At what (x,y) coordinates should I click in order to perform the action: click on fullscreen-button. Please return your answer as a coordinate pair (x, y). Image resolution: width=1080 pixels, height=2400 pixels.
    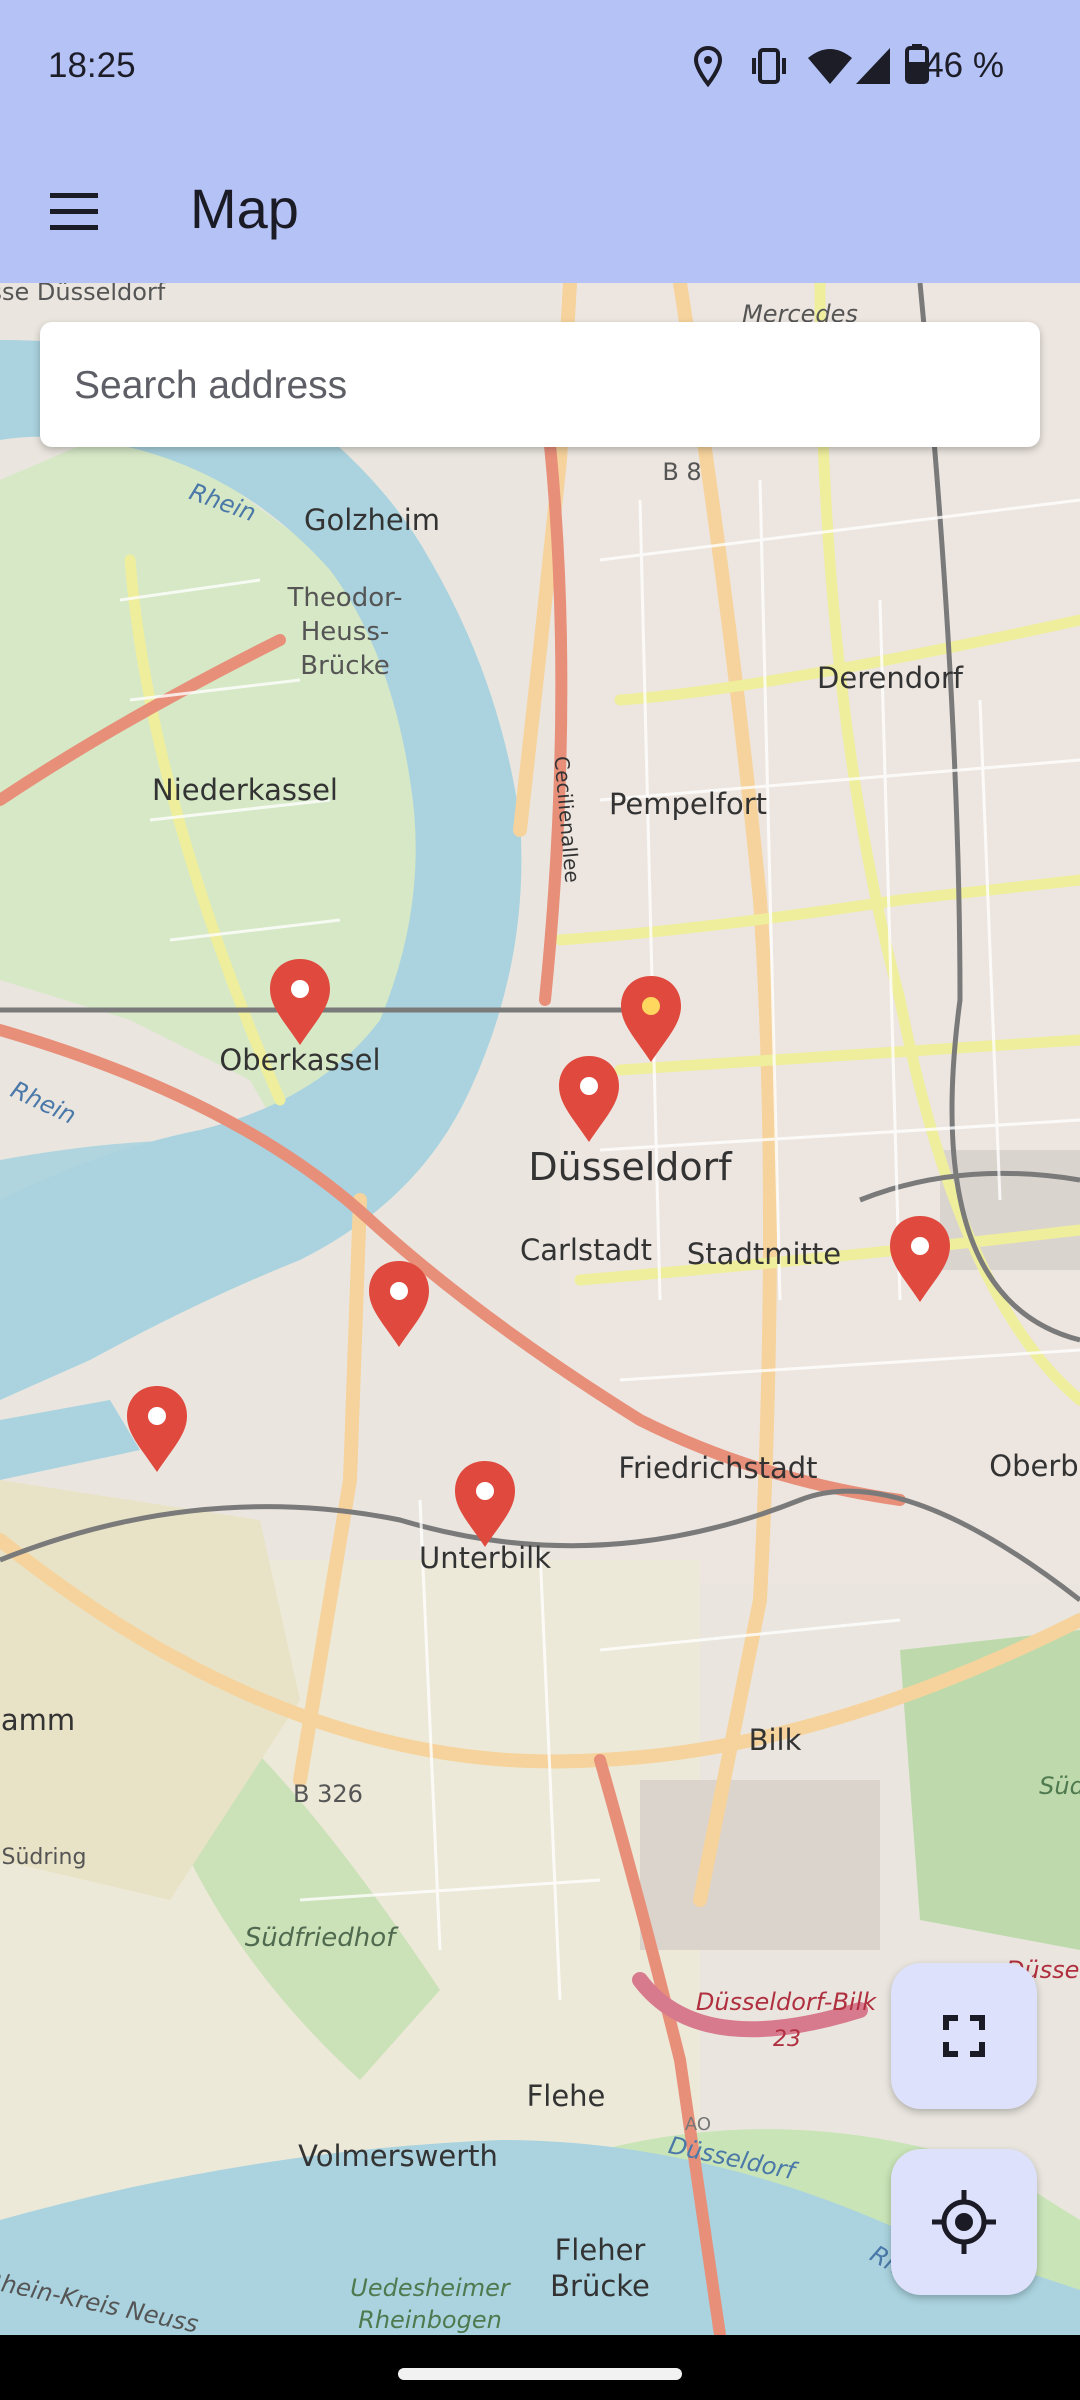
    Looking at the image, I should click on (964, 2036).